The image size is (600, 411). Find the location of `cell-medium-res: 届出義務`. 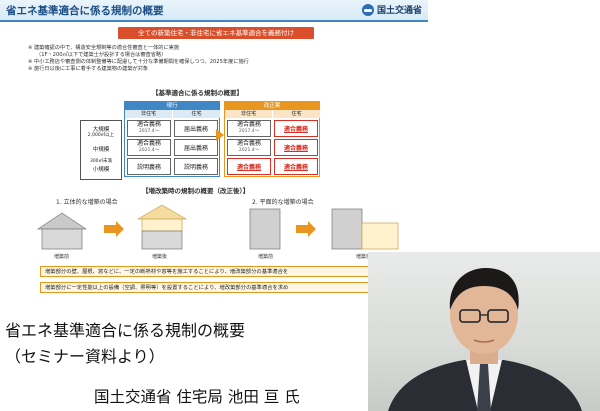

cell-medium-res: 届出義務 is located at coordinates (196, 147).